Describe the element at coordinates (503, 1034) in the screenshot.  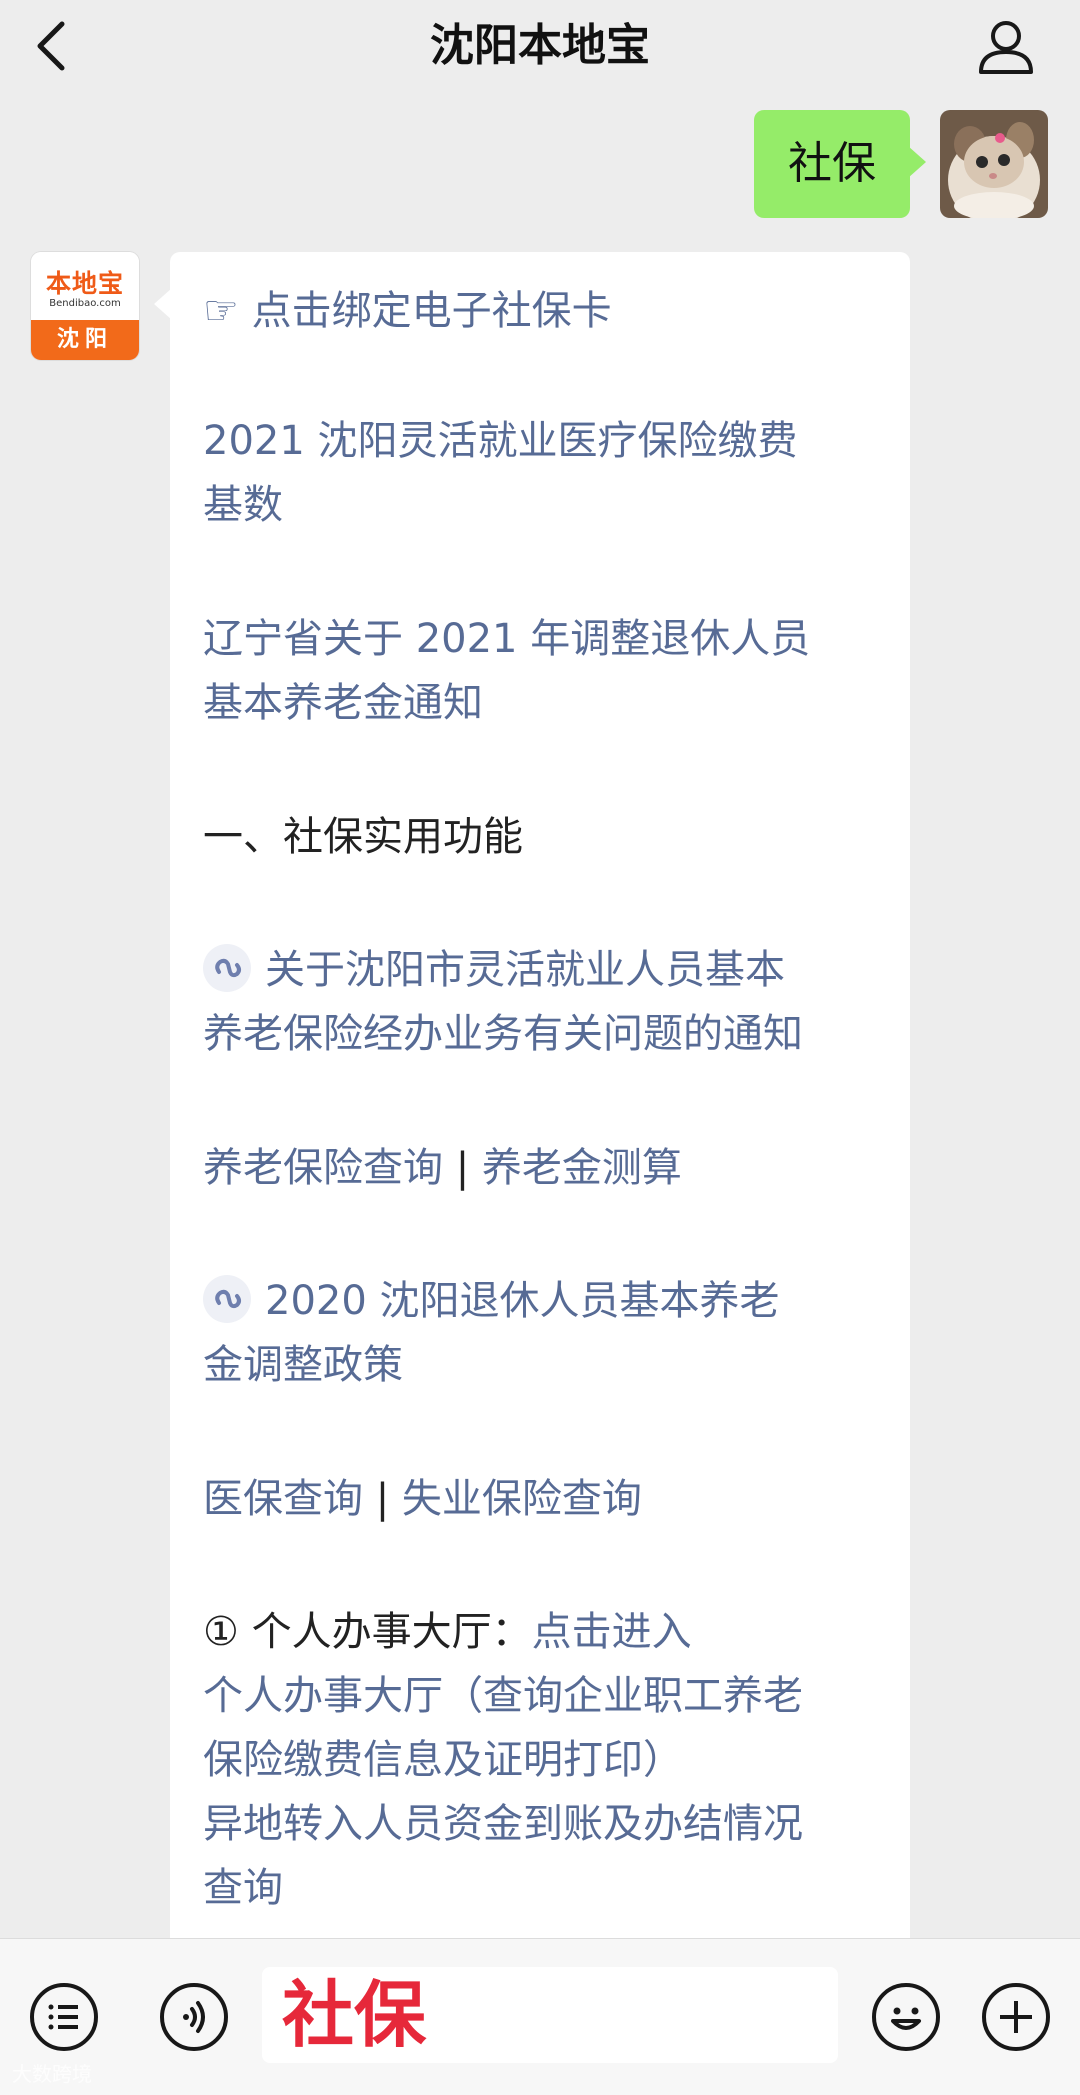
I see `mini-program-link-1-line2: 养老保险经办业务有关问题的通知` at that location.